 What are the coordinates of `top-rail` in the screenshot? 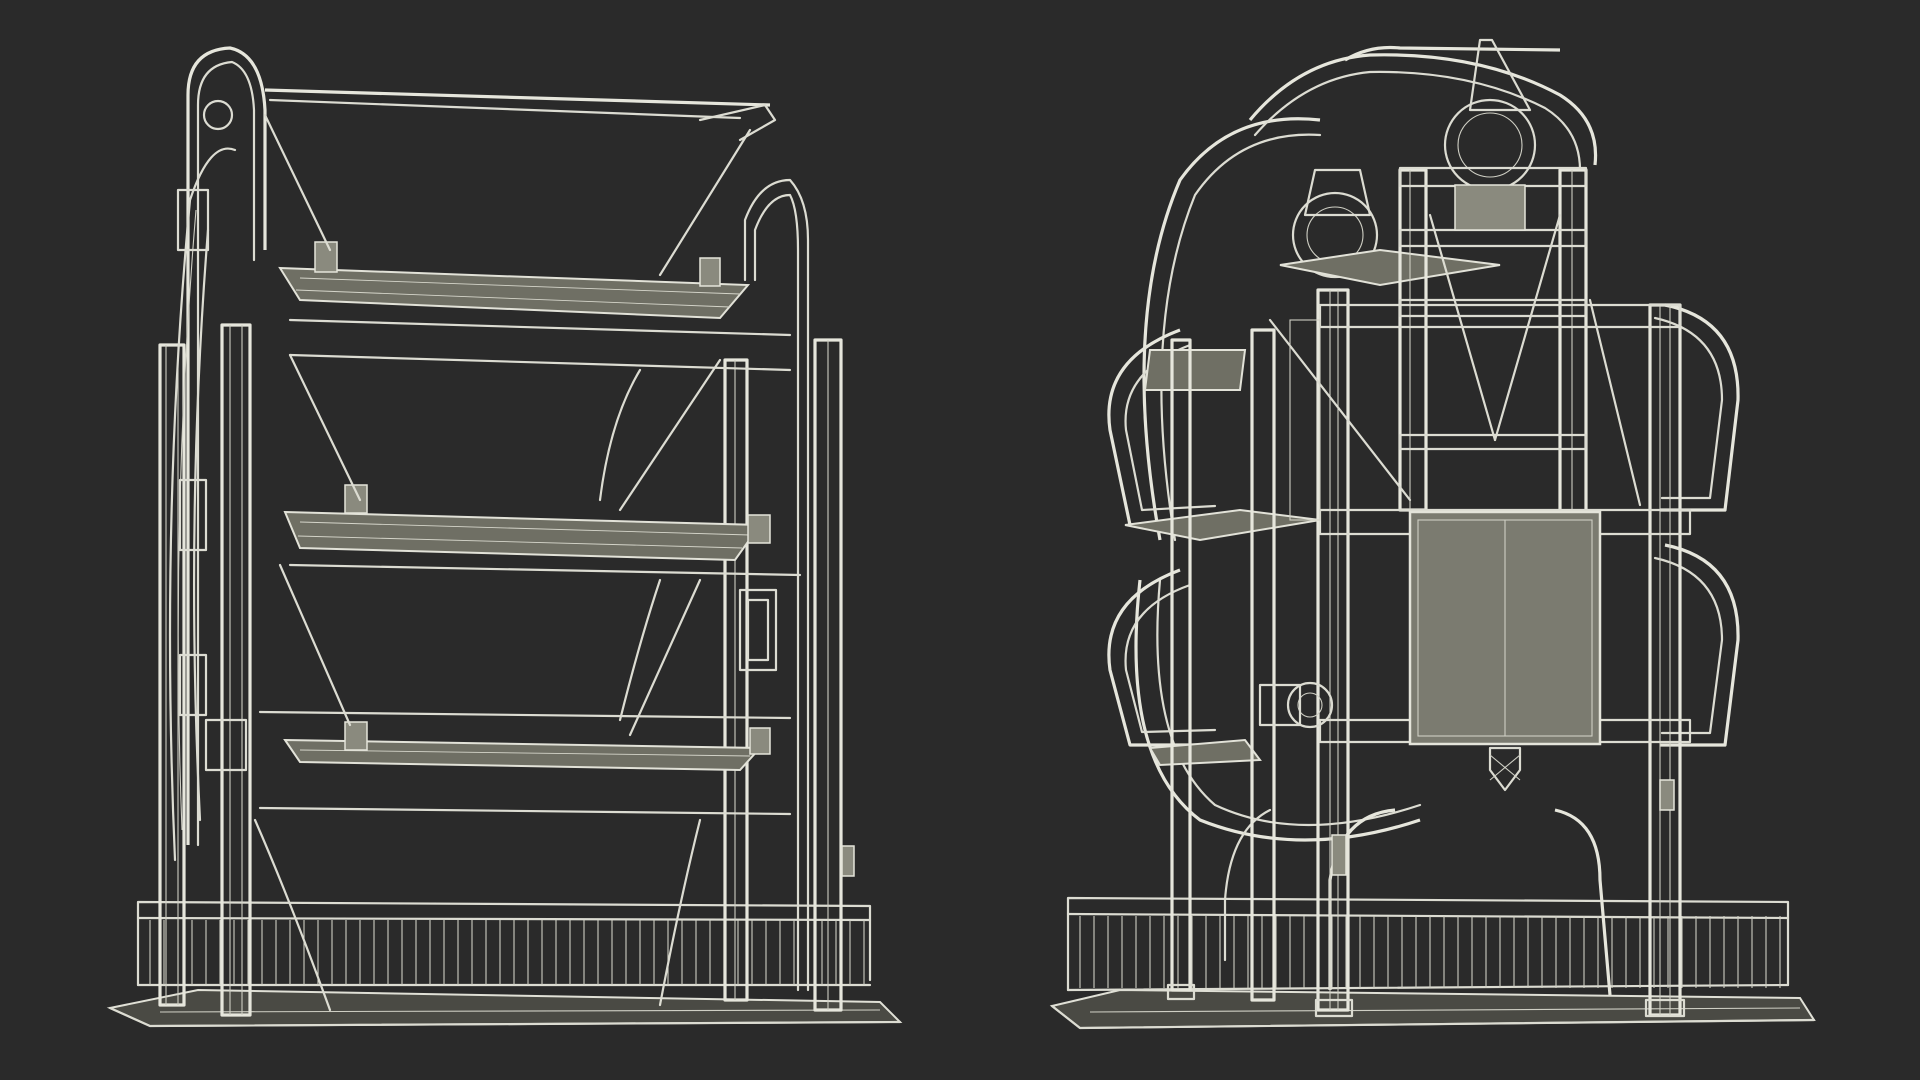 It's located at (520, 115).